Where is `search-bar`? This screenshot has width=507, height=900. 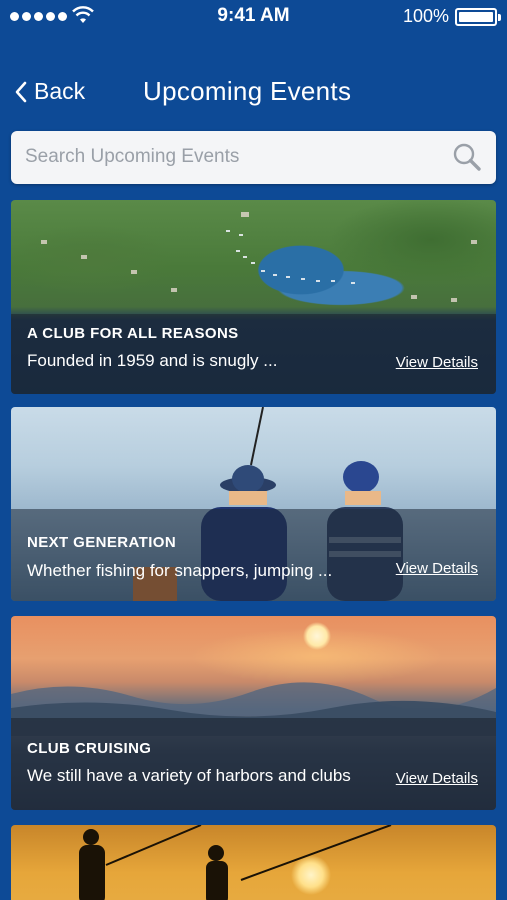
search-bar is located at coordinates (253, 157).